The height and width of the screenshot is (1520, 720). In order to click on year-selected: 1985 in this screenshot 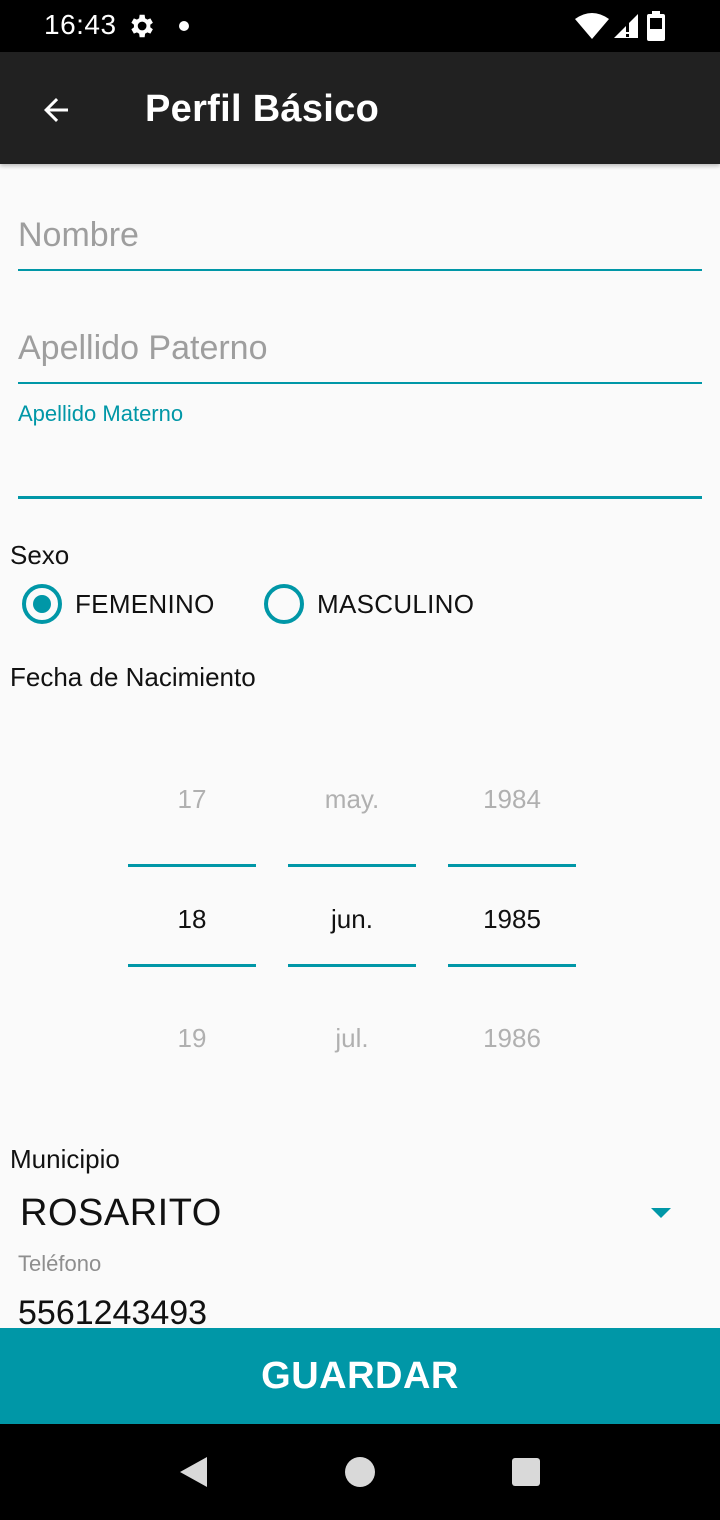, I will do `click(512, 919)`.